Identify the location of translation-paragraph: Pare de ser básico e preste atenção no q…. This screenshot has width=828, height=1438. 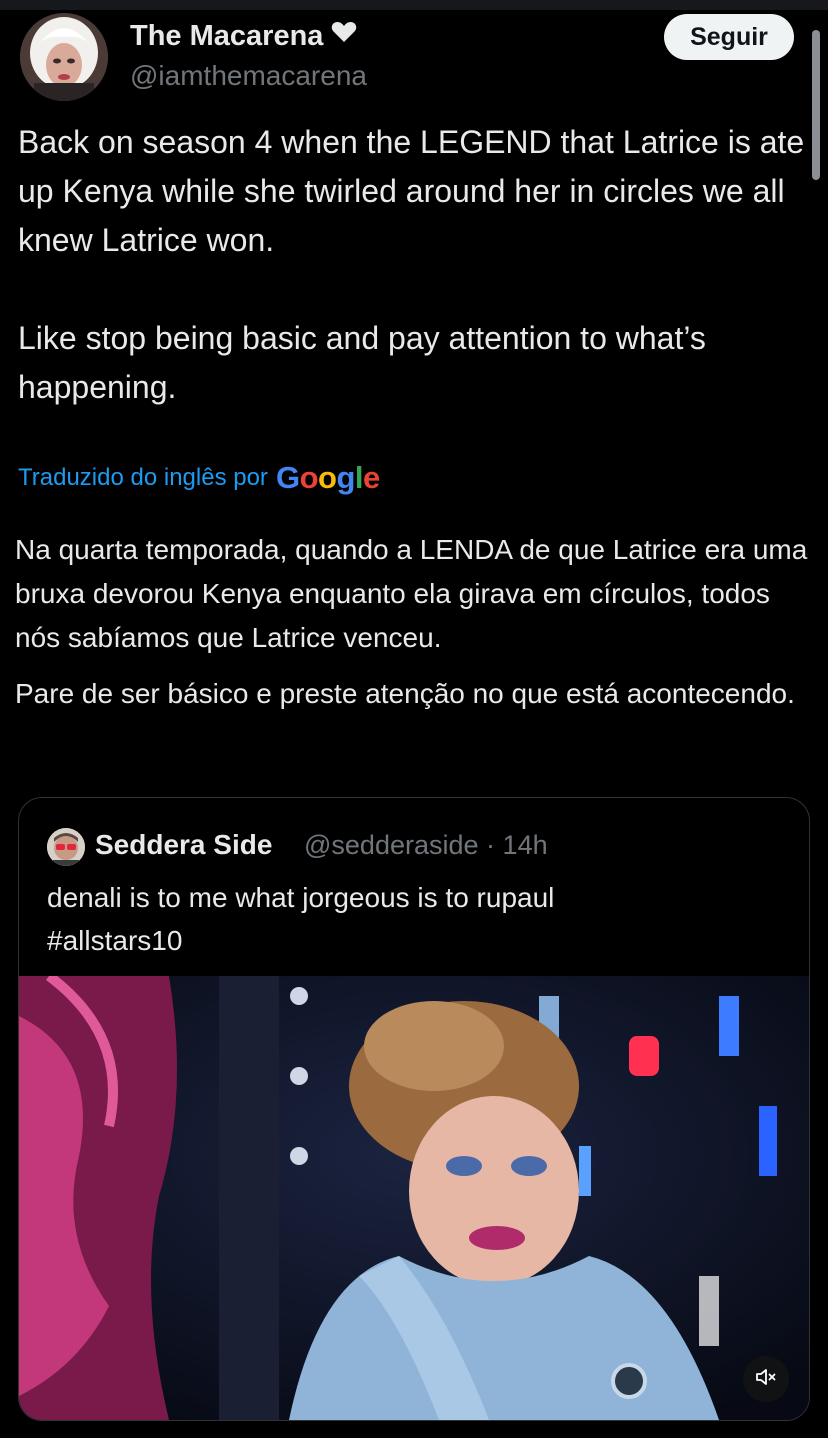
(405, 693).